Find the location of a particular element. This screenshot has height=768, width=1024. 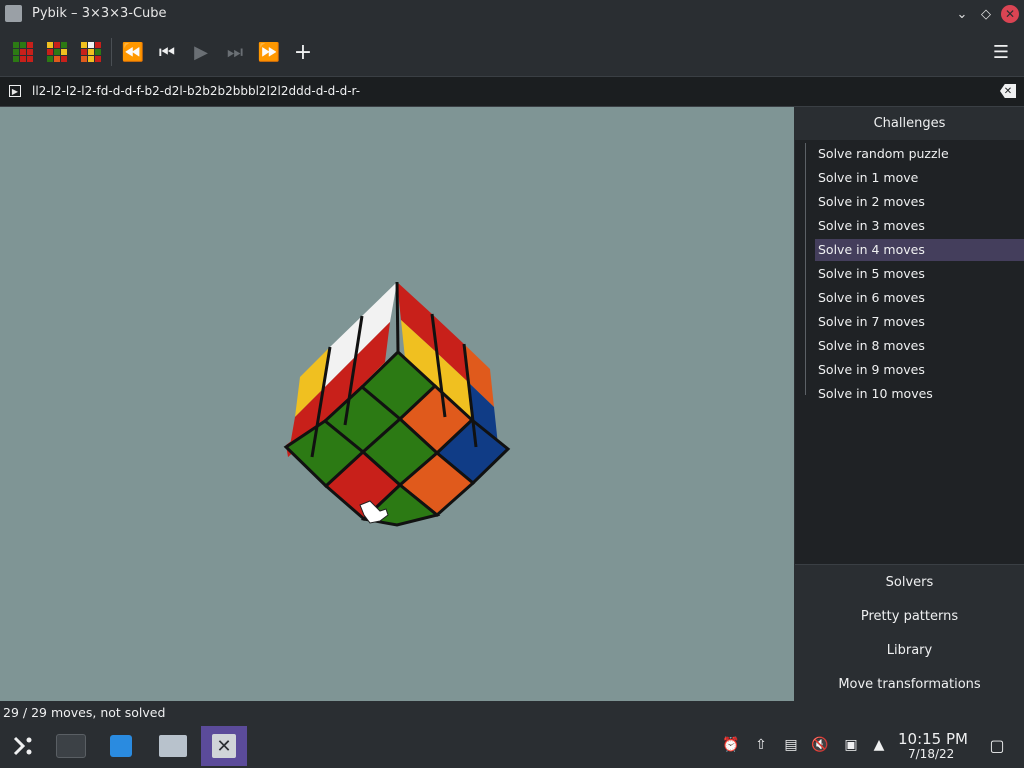

network-icon: ▣ is located at coordinates (851, 745).